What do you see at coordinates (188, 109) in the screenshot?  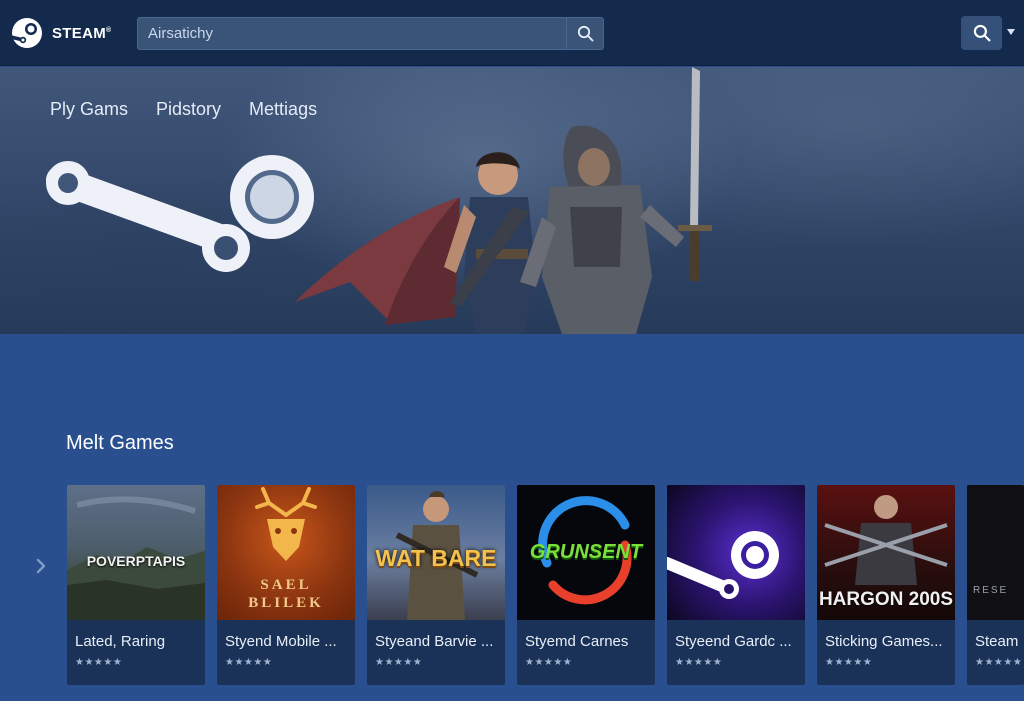 I see `hero-nav-item-history: Pidstory` at bounding box center [188, 109].